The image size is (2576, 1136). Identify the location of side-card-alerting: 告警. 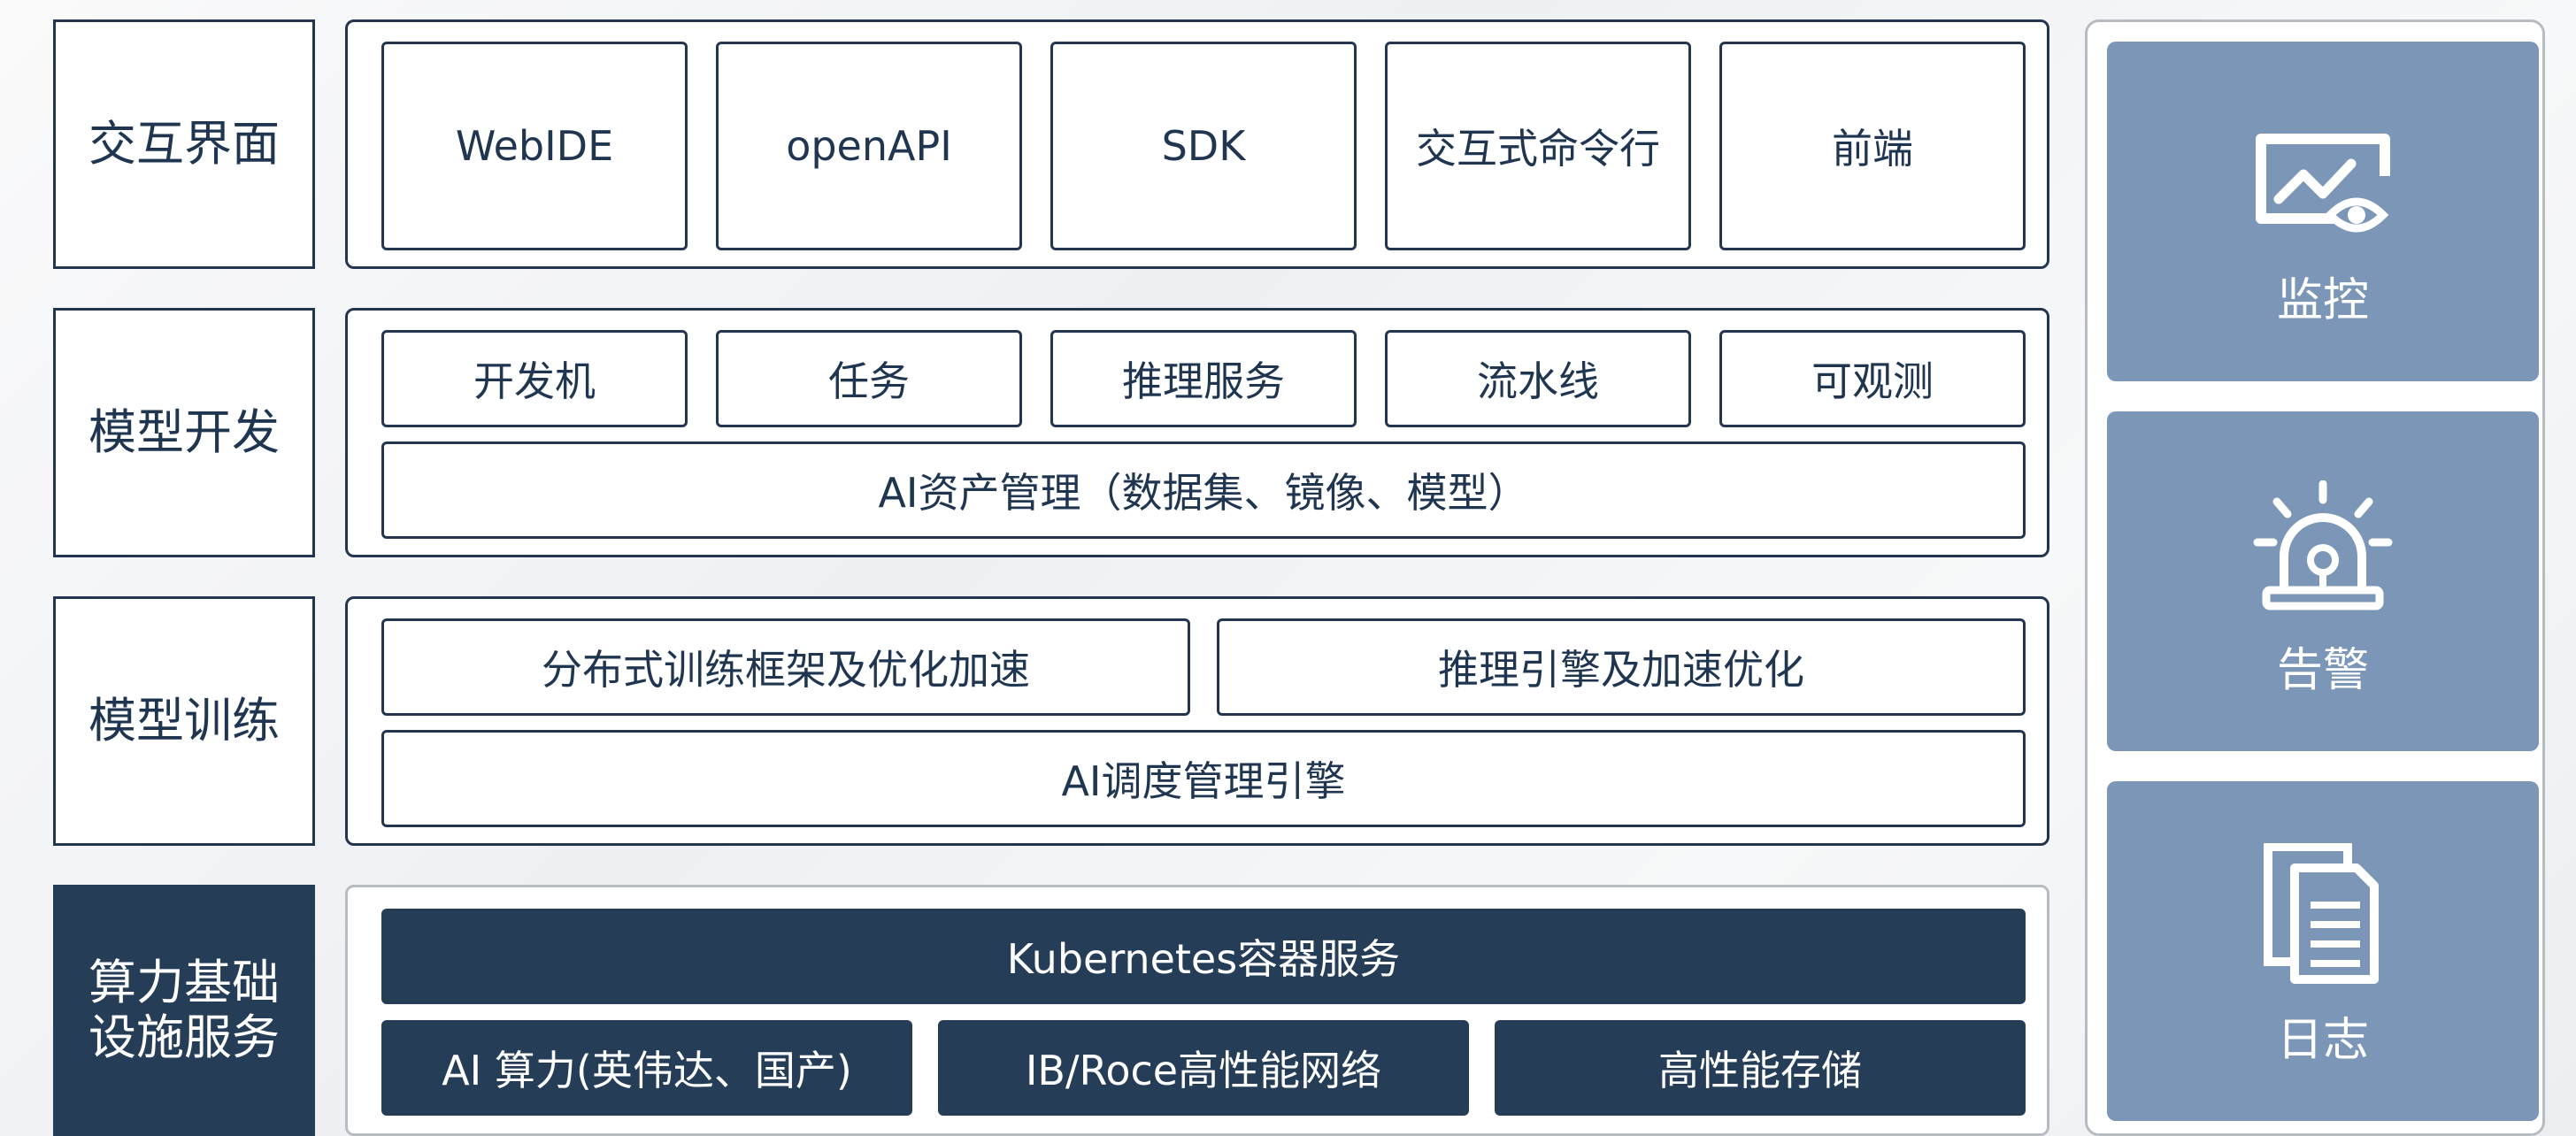
(2323, 581).